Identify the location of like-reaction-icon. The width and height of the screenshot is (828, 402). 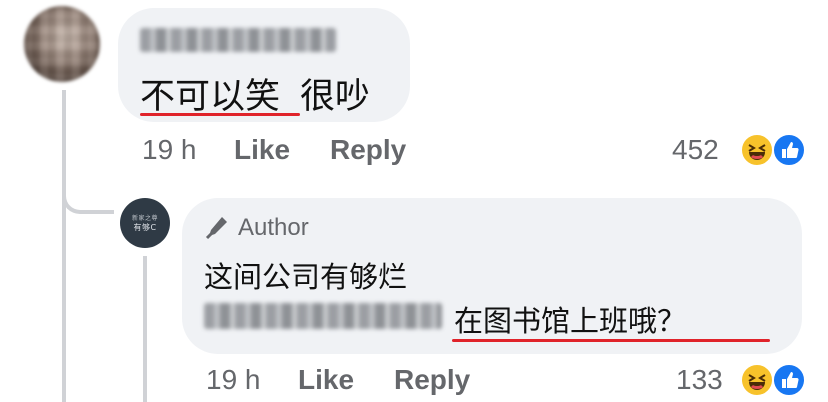
(789, 150).